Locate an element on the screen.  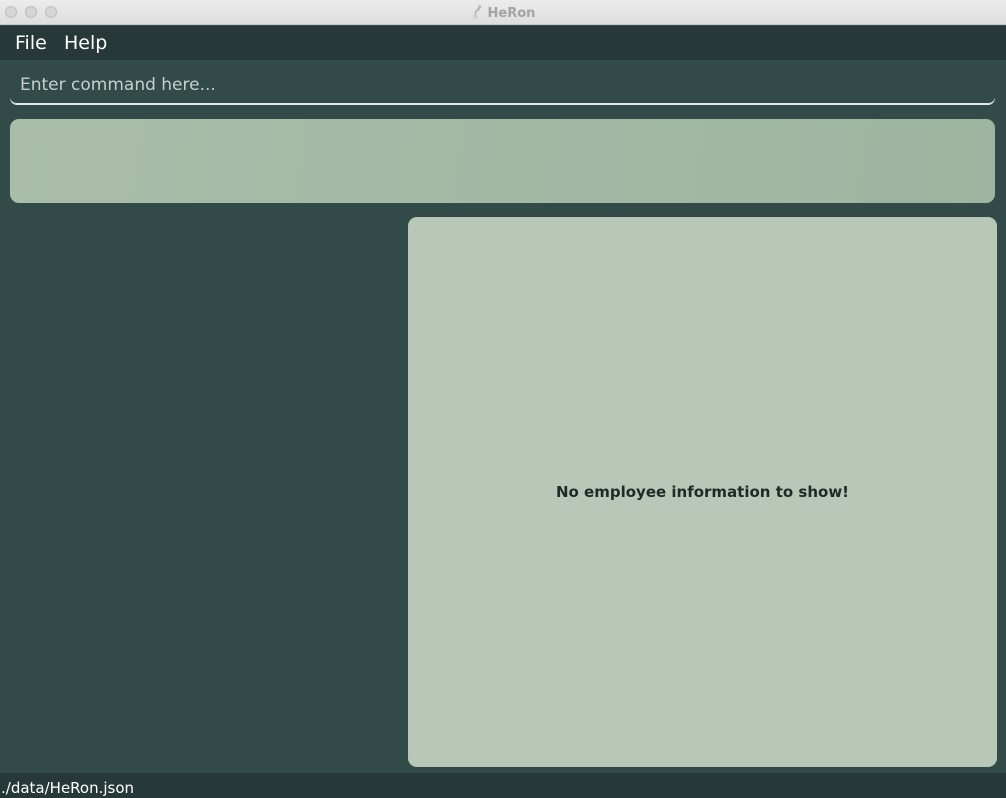
result-display is located at coordinates (502, 161).